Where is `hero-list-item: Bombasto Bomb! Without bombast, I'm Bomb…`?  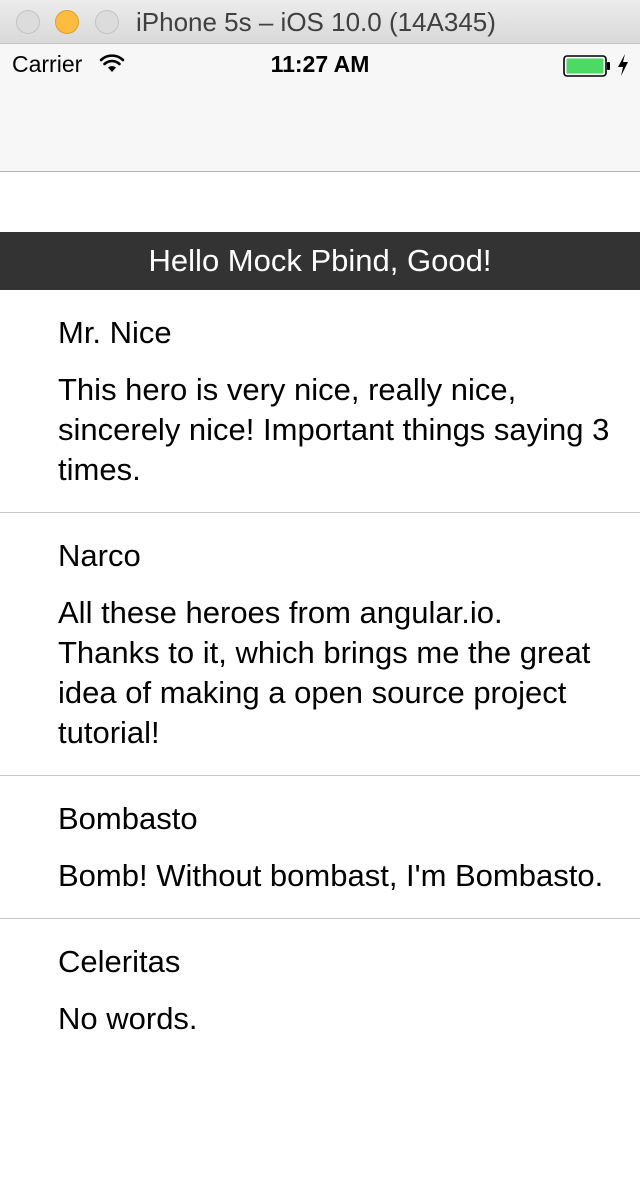
hero-list-item: Bombasto Bomb! Without bombast, I'm Bomb… is located at coordinates (320, 847).